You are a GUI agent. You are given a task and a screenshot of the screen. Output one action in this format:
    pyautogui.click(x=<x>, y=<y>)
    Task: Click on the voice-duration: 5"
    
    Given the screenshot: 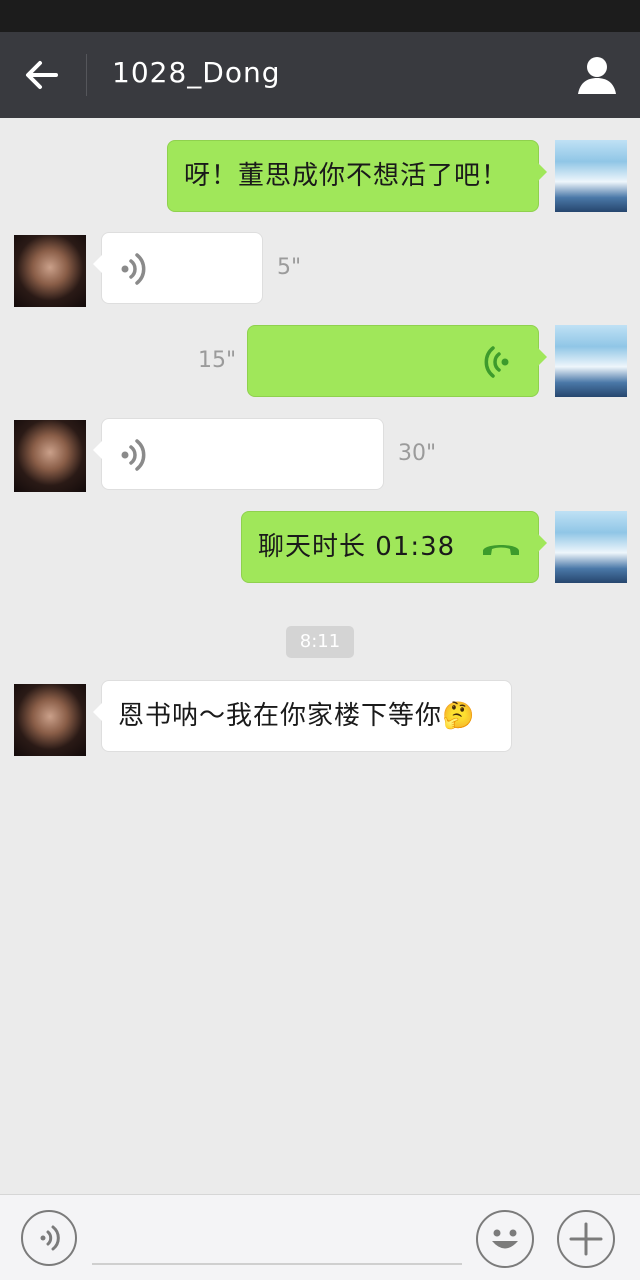 What is the action you would take?
    pyautogui.click(x=289, y=267)
    